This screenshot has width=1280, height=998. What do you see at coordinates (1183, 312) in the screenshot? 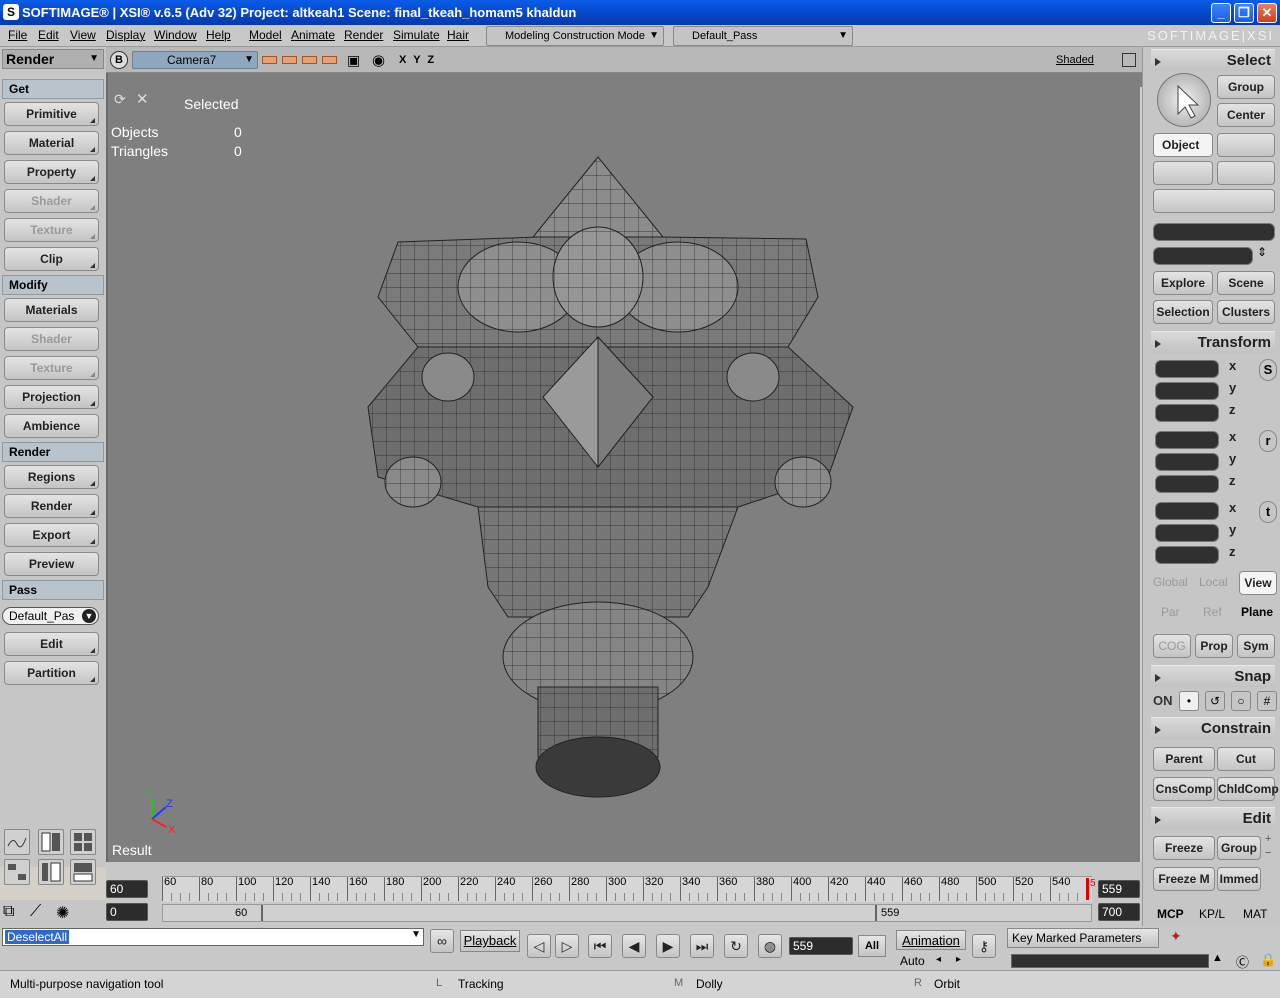
I see `selection-button: Selection` at bounding box center [1183, 312].